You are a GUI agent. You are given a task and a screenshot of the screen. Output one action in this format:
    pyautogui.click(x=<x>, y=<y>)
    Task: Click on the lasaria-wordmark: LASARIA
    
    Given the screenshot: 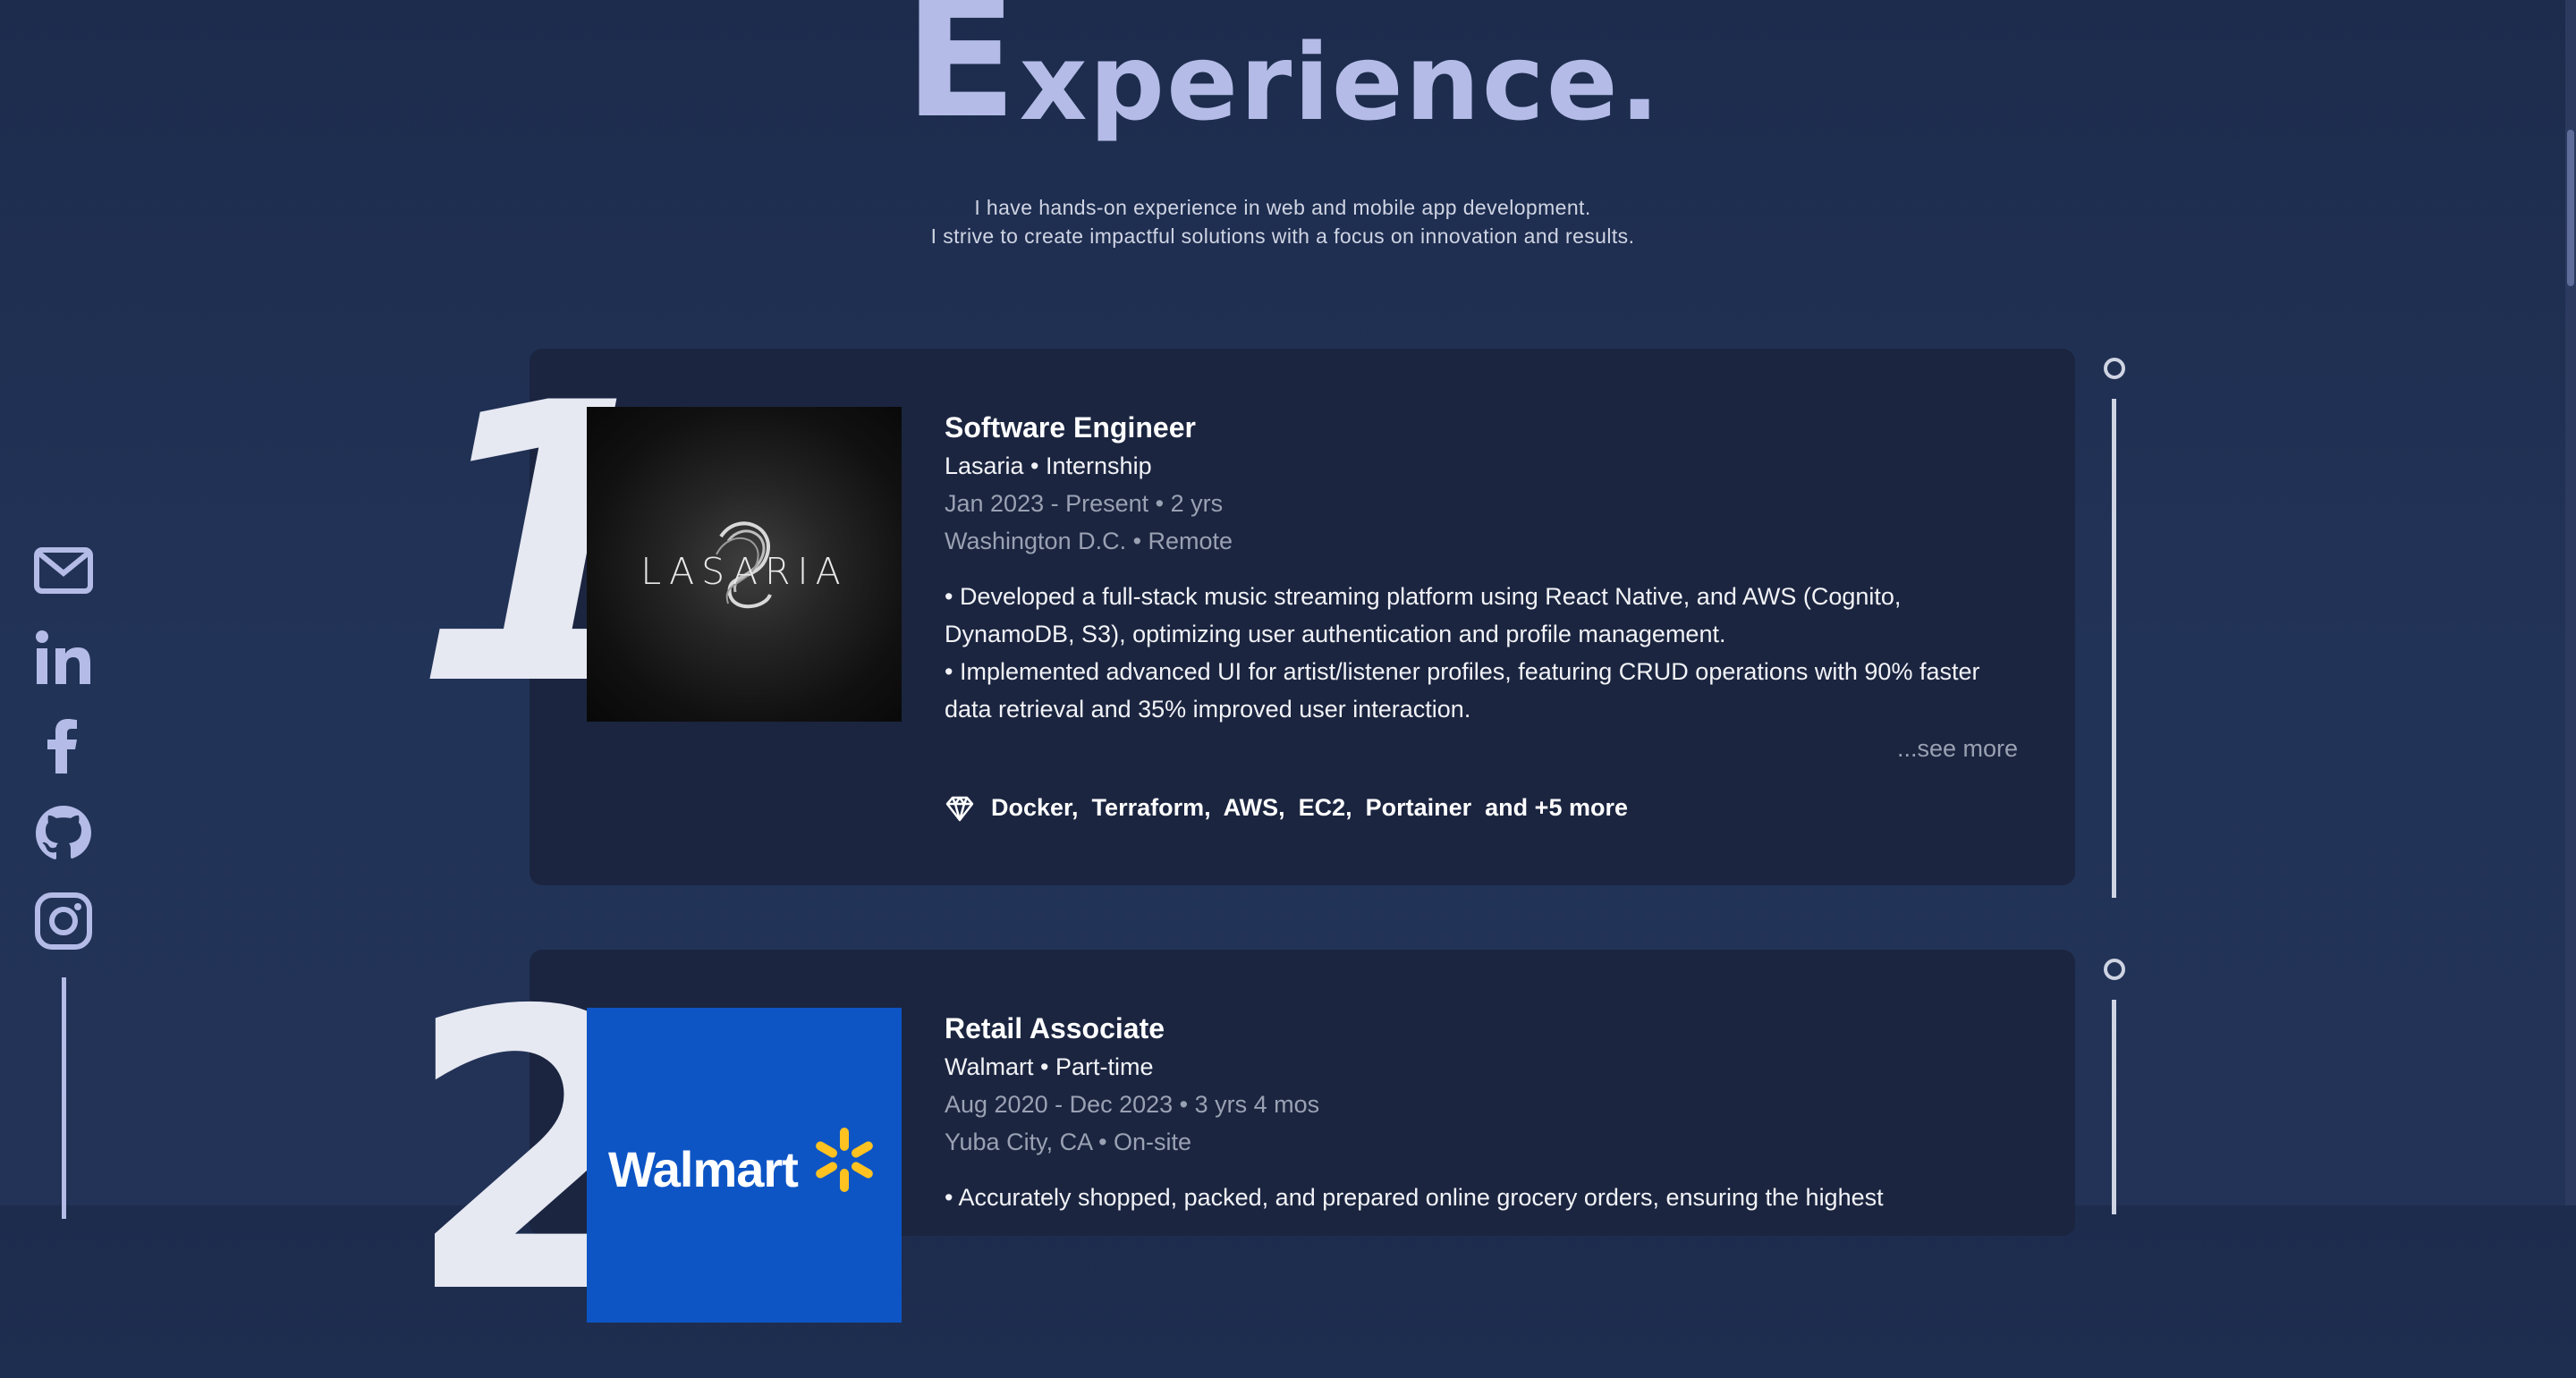 What is the action you would take?
    pyautogui.click(x=744, y=571)
    